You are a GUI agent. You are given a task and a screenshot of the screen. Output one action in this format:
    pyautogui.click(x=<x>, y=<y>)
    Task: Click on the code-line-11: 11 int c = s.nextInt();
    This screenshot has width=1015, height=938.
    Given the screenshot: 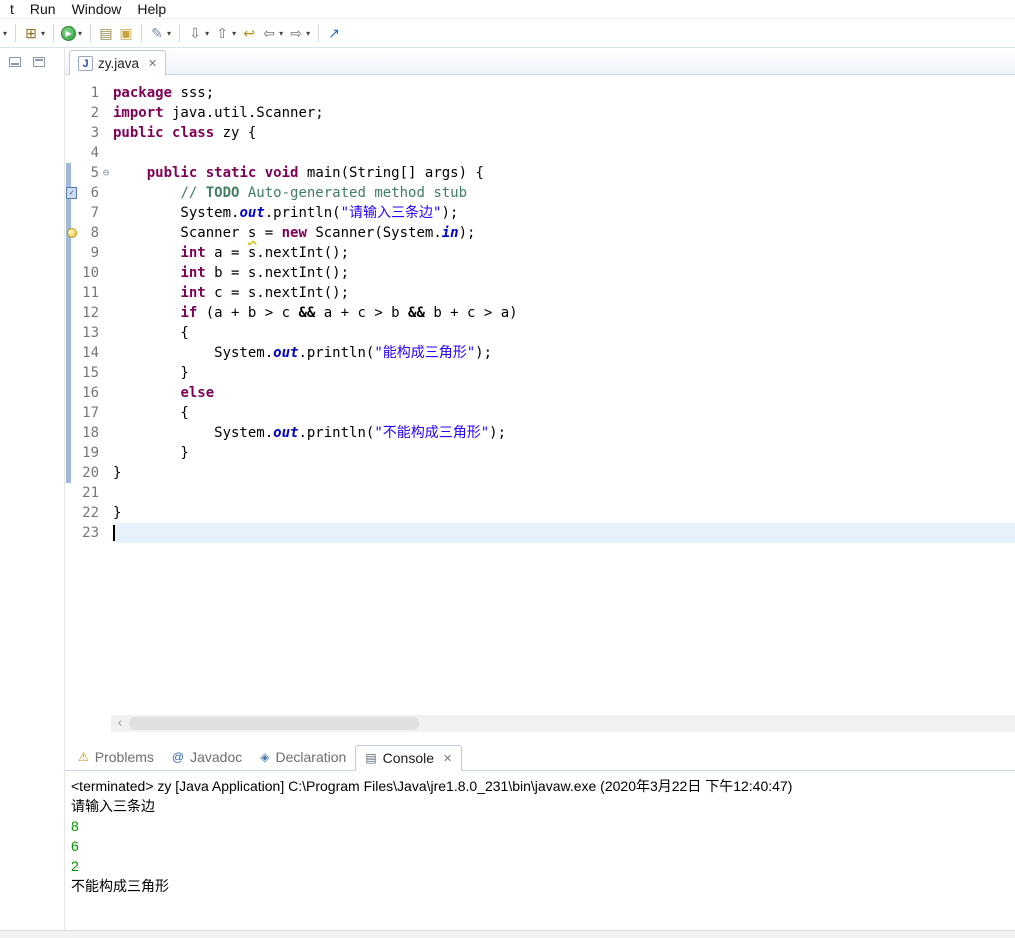 What is the action you would take?
    pyautogui.click(x=540, y=293)
    